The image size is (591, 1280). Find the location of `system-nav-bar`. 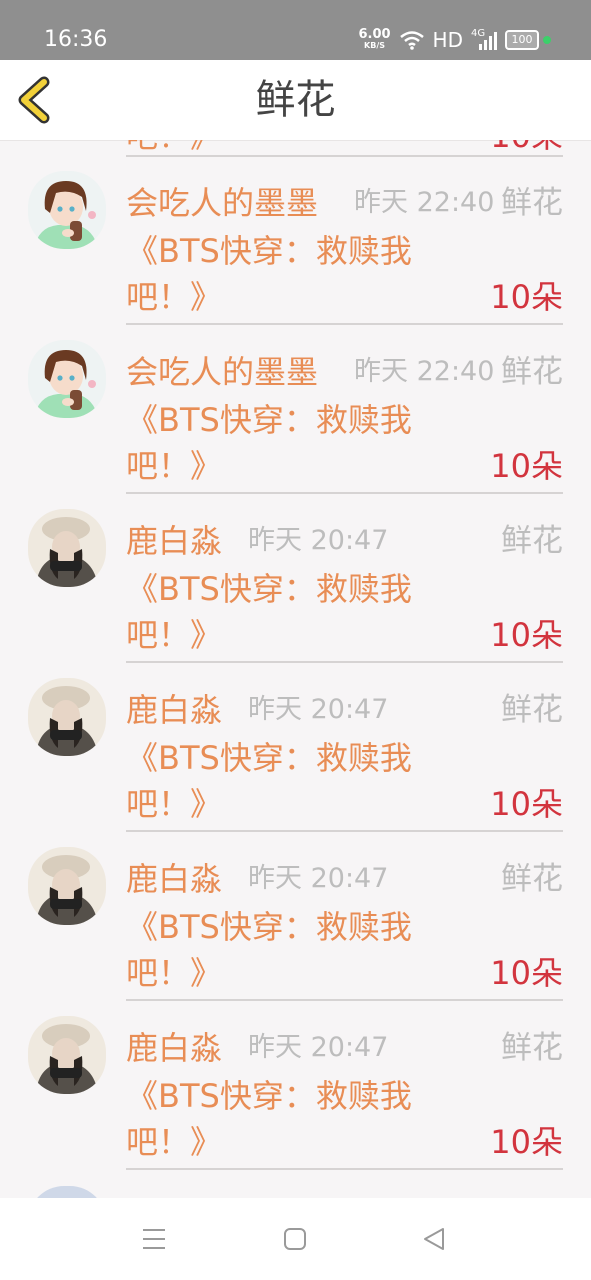

system-nav-bar is located at coordinates (295, 1239).